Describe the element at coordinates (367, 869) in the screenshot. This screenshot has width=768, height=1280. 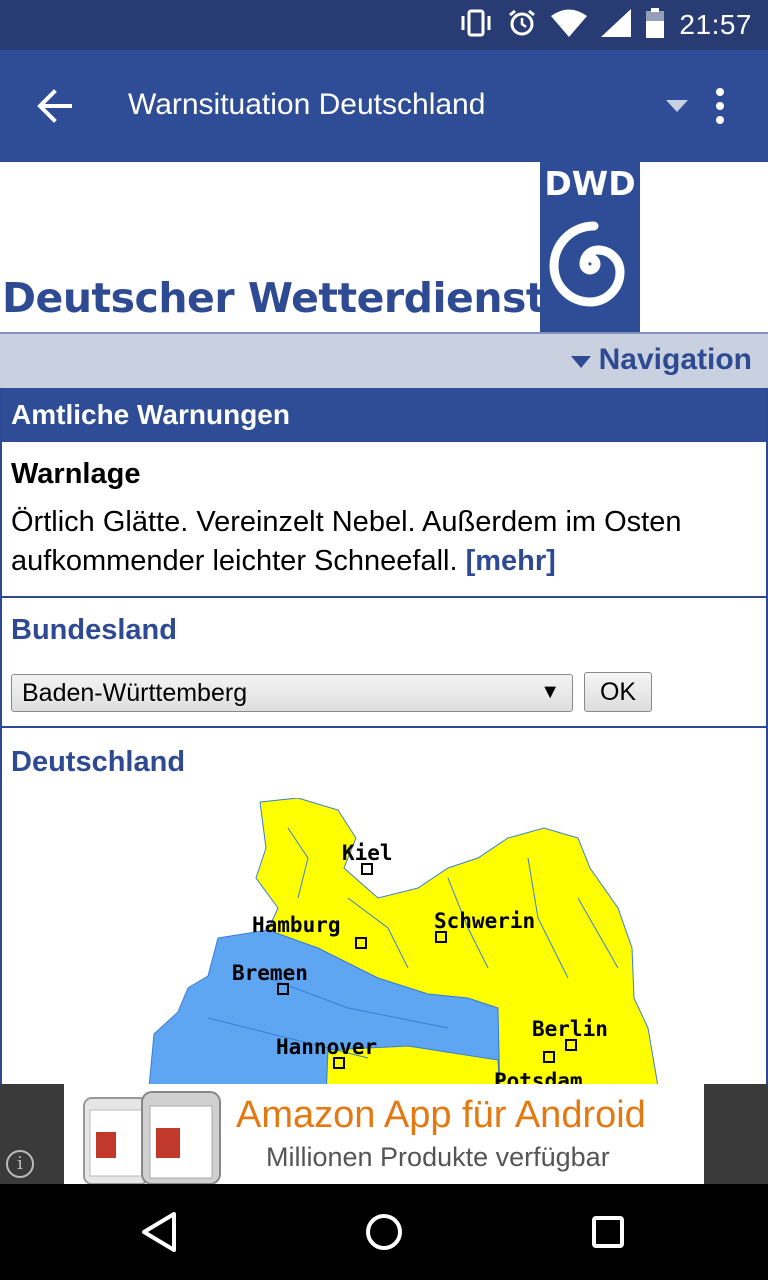
I see `city-marker` at that location.